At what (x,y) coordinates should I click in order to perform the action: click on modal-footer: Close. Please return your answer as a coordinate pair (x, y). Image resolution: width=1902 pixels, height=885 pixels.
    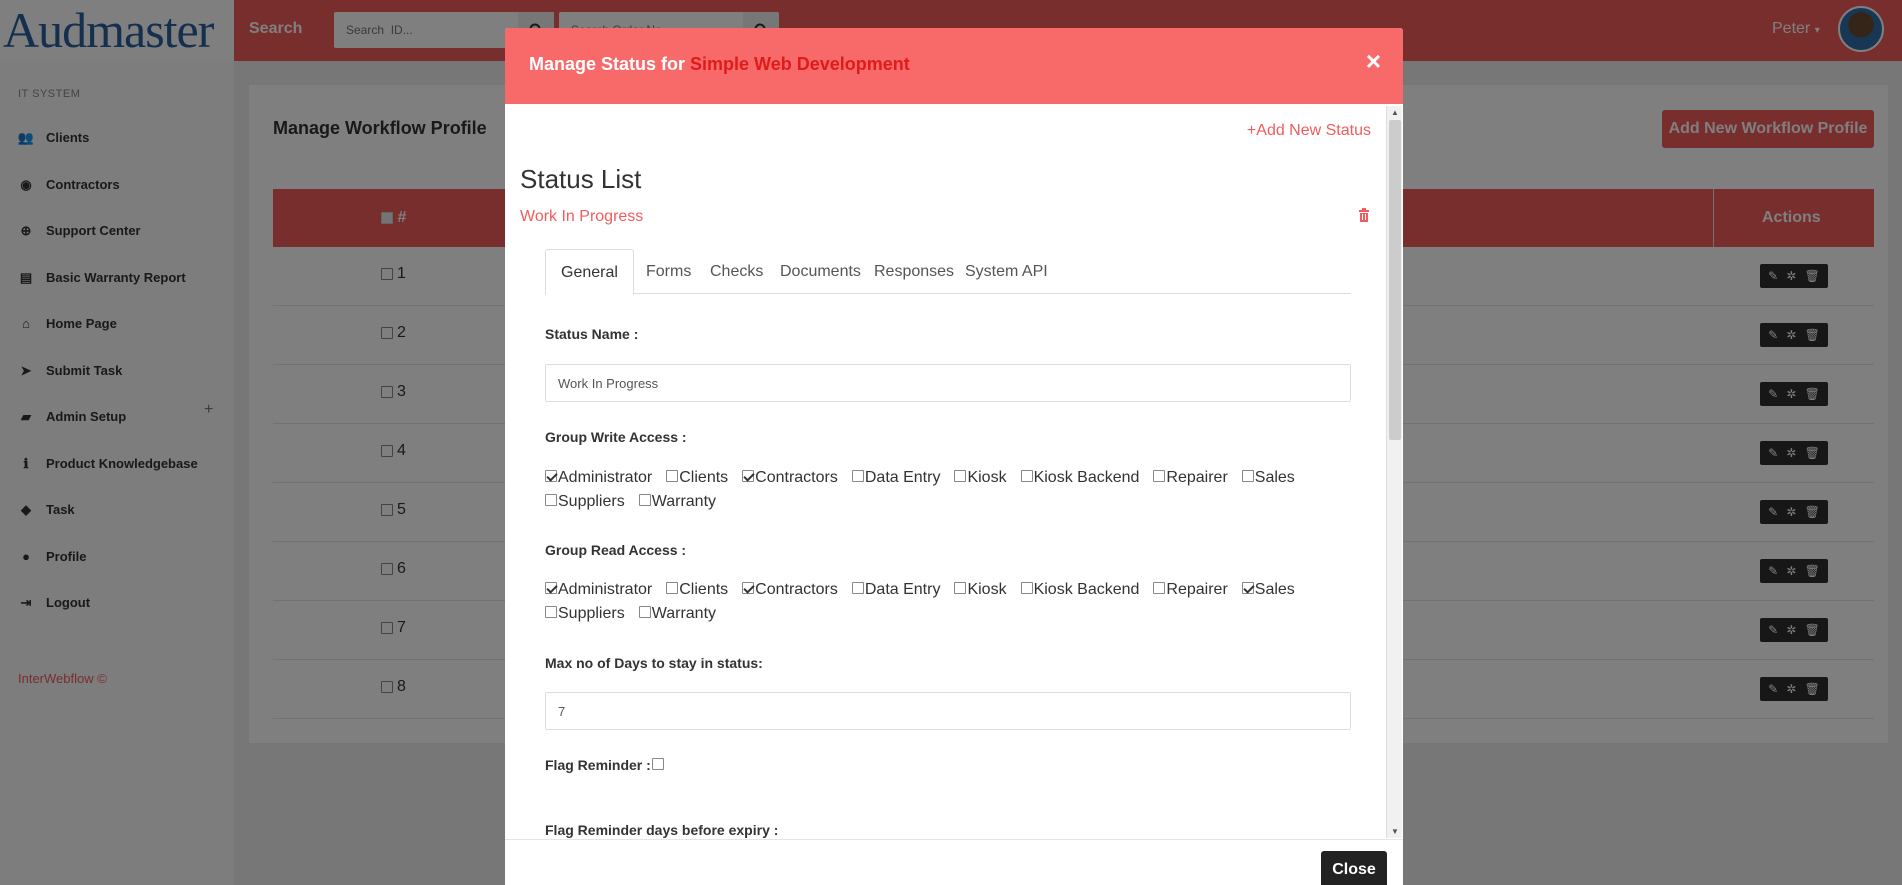
    Looking at the image, I should click on (954, 862).